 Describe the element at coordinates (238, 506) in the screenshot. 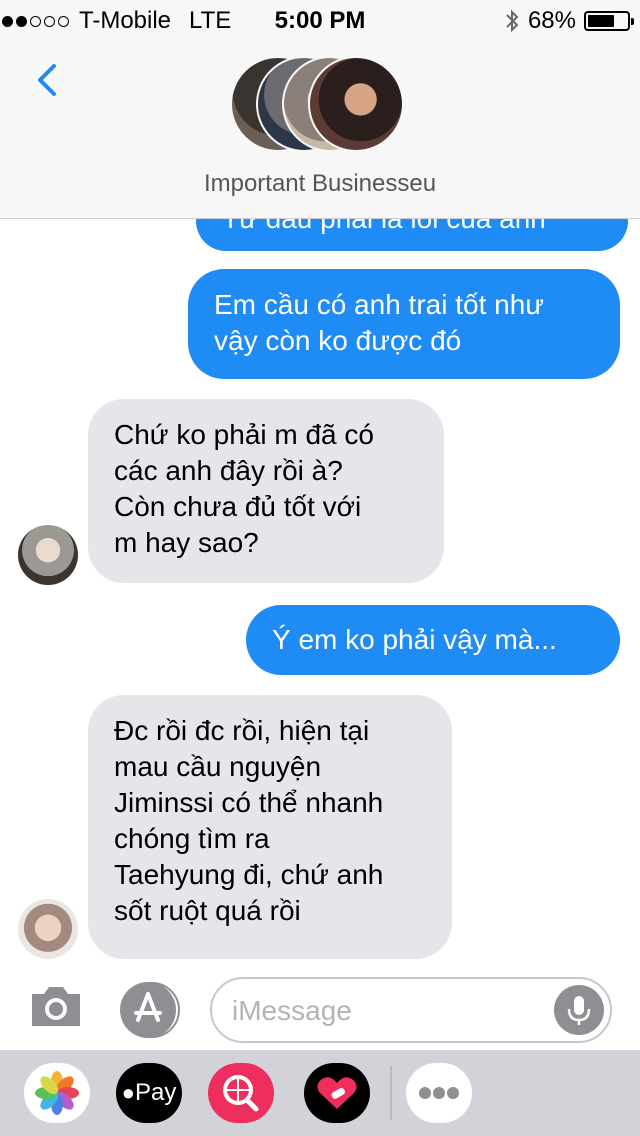

I see `message-line: Còn chưa đủ tốt với` at that location.